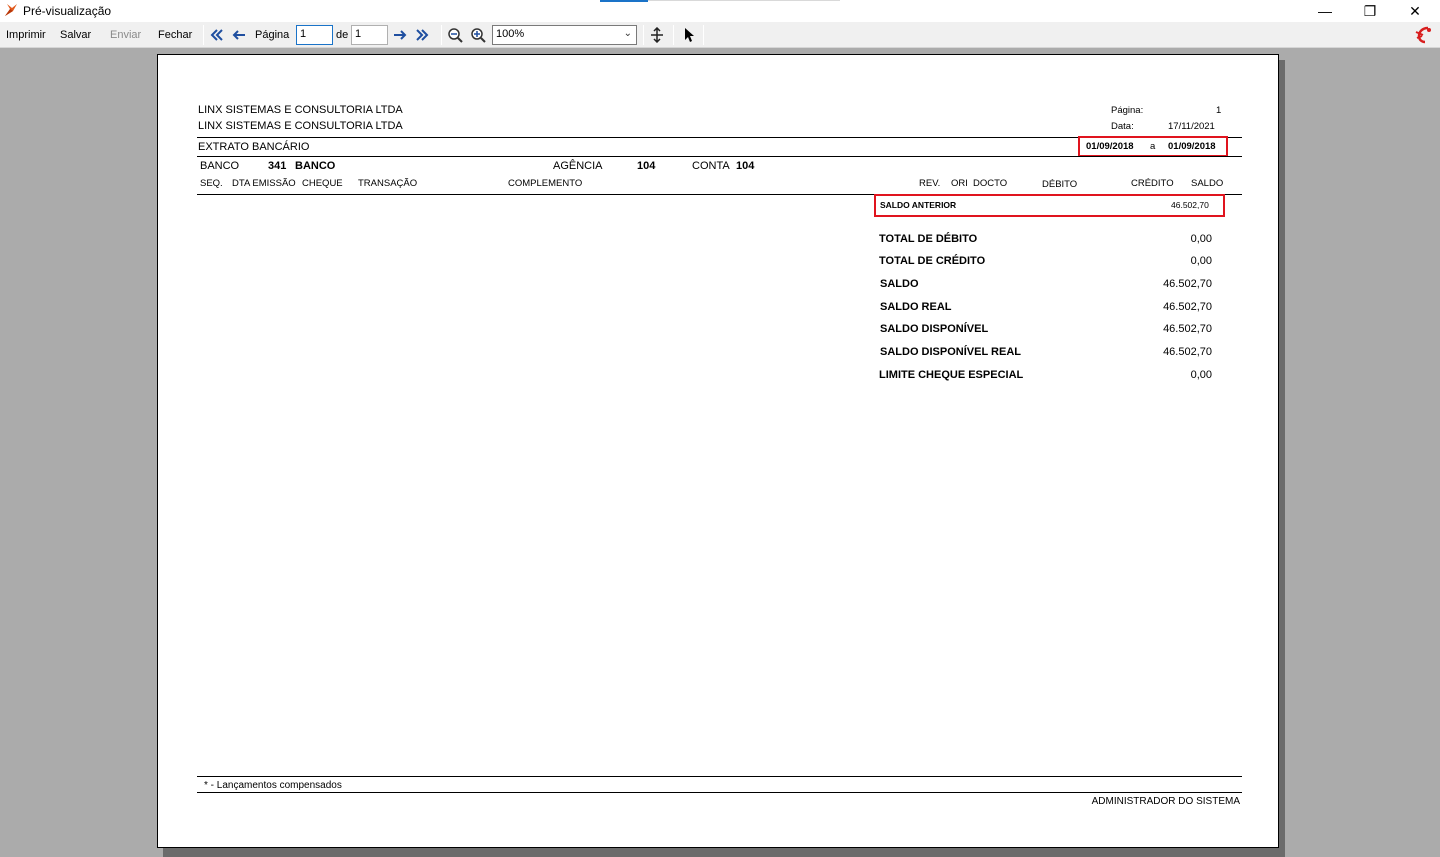  What do you see at coordinates (918, 205) in the screenshot?
I see `previous-balance-label: SALDO ANTERIOR` at bounding box center [918, 205].